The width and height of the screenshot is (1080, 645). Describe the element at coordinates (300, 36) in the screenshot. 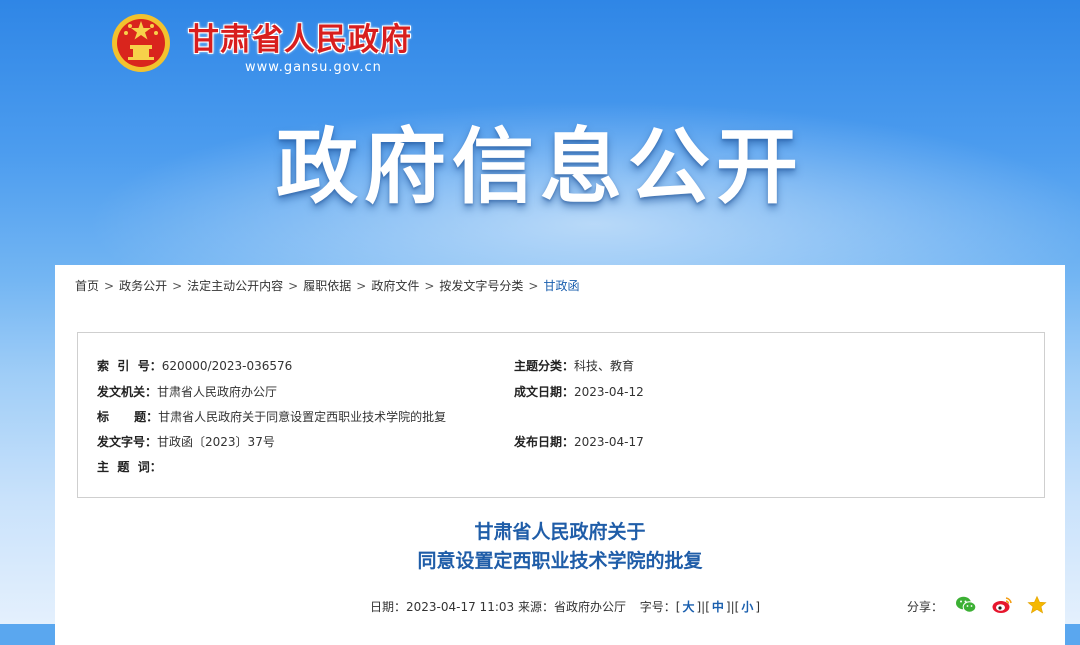

I see `site-name: 甘肃省人民政府` at that location.